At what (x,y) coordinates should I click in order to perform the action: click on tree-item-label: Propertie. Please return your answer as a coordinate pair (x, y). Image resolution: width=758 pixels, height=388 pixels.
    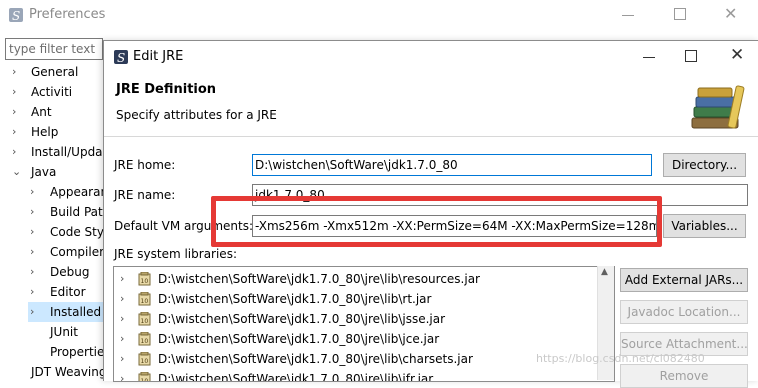
    Looking at the image, I should click on (77, 352).